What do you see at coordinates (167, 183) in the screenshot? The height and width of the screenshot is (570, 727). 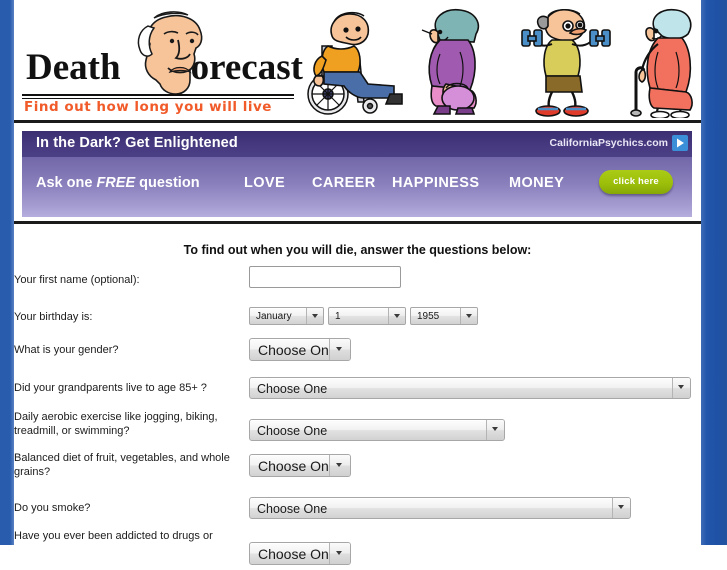 I see `ad-ask-suffix: question` at bounding box center [167, 183].